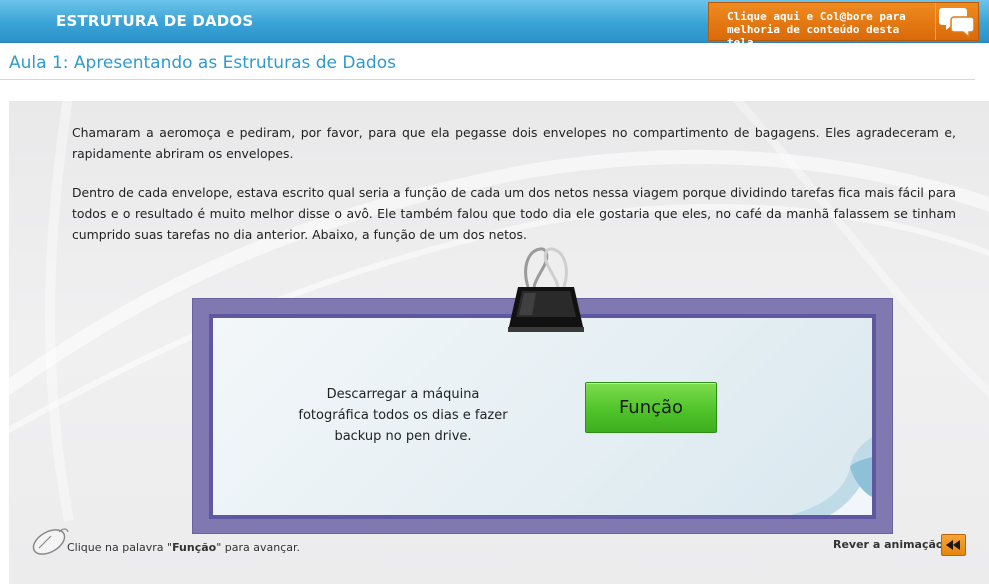 The width and height of the screenshot is (989, 584). What do you see at coordinates (120, 547) in the screenshot?
I see `instruction-prefix: Clique na palavra "` at bounding box center [120, 547].